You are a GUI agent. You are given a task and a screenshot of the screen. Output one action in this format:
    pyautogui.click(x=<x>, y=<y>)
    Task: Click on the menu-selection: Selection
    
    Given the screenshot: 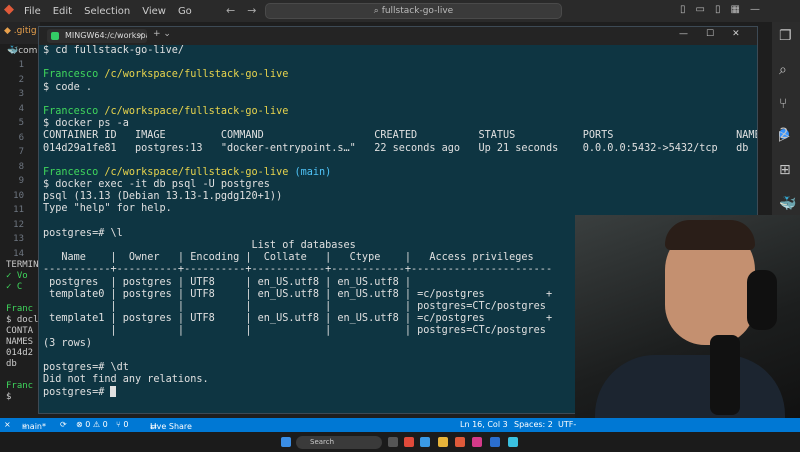 What is the action you would take?
    pyautogui.click(x=107, y=11)
    